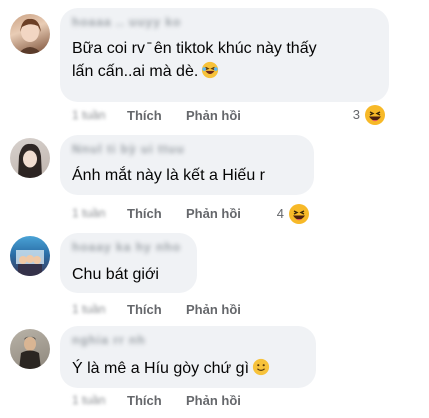  I want to click on commenter-name: hoaay ka hy nho, so click(126, 247).